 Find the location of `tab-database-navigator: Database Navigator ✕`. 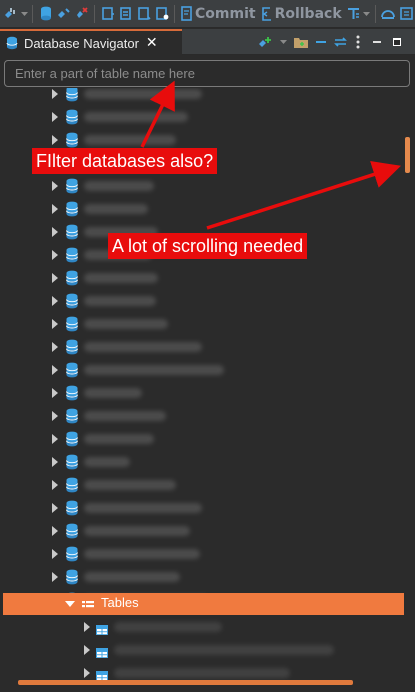

tab-database-navigator: Database Navigator ✕ is located at coordinates (91, 42).